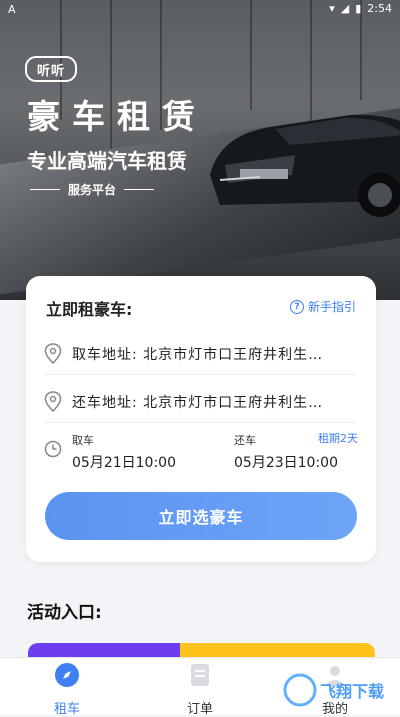 The image size is (400, 717). Describe the element at coordinates (107, 161) in the screenshot. I see `hero-subtitle: 专业高端汽车租赁` at that location.